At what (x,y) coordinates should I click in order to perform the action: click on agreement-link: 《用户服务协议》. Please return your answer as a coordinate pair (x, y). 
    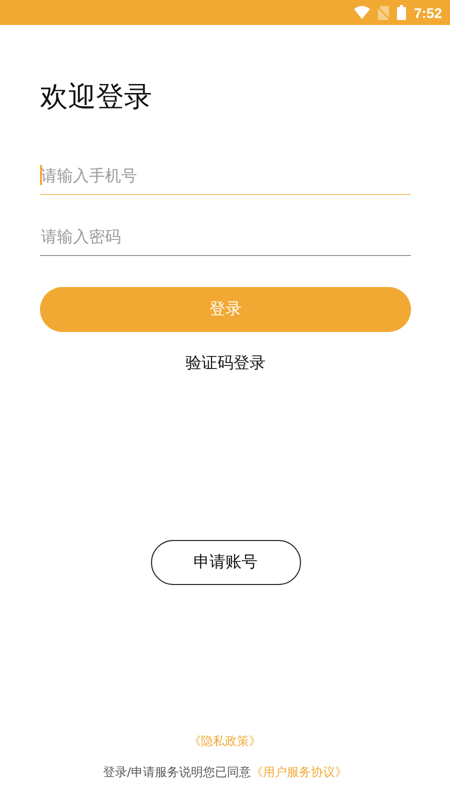
    Looking at the image, I should click on (299, 772).